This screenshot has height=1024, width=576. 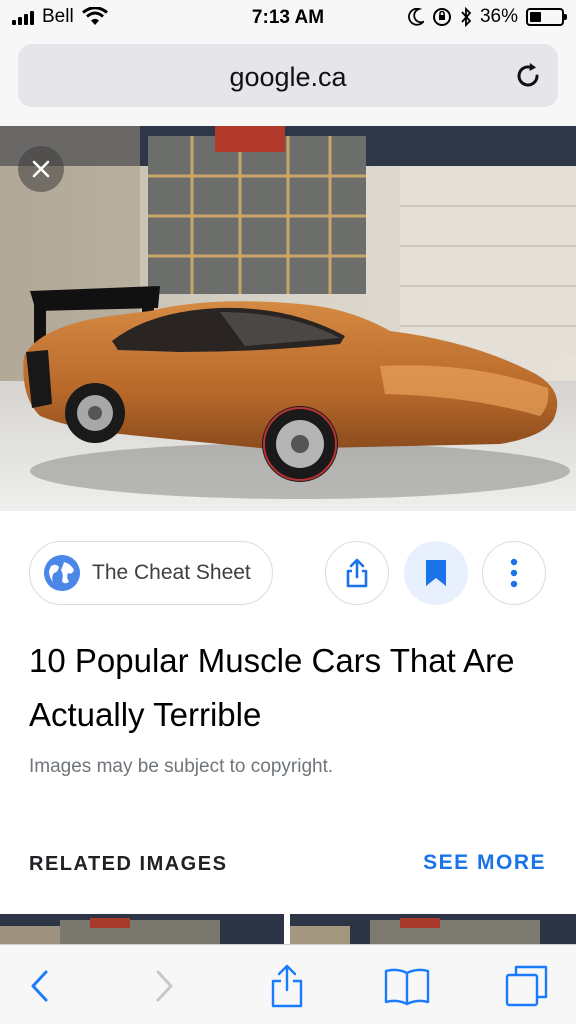 I want to click on battery-icon, so click(x=546, y=17).